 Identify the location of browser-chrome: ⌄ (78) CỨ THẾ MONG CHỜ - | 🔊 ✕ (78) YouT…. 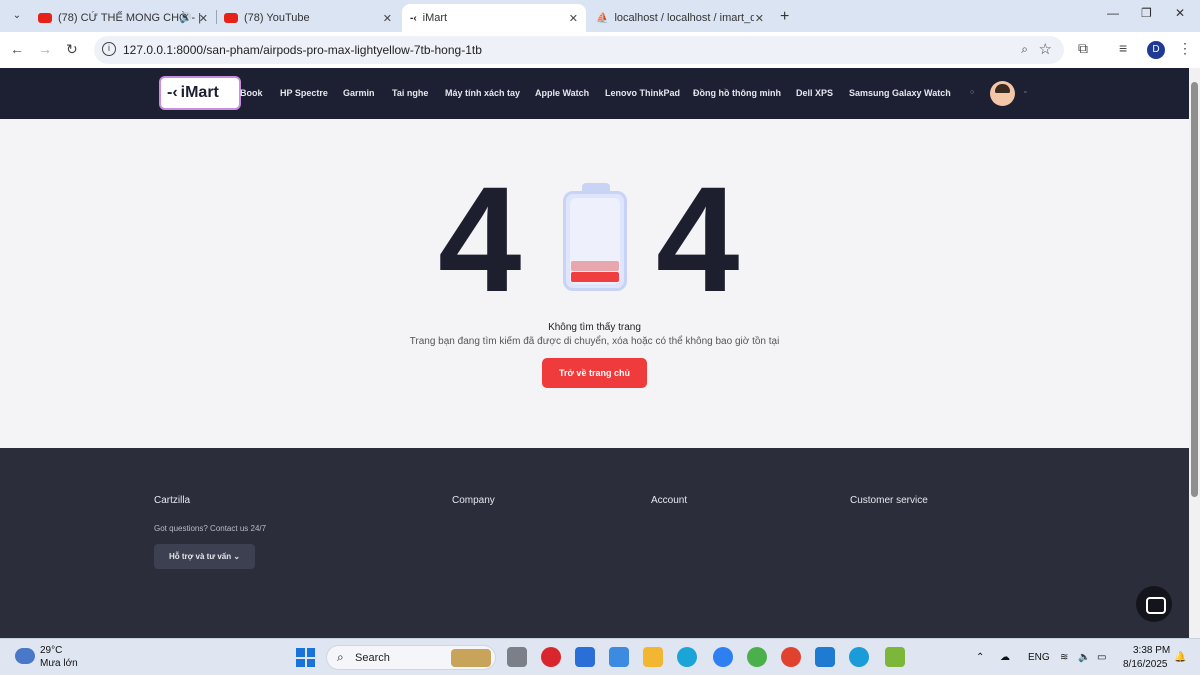
(600, 34).